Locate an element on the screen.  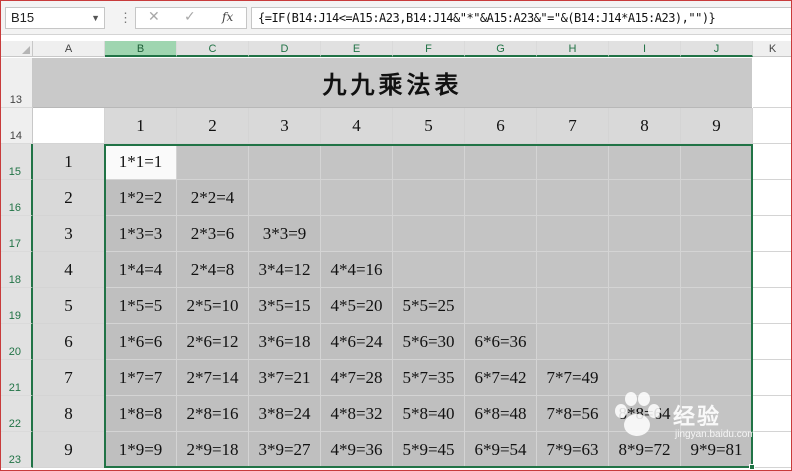
table-cell: 3*9=27 is located at coordinates (285, 450).